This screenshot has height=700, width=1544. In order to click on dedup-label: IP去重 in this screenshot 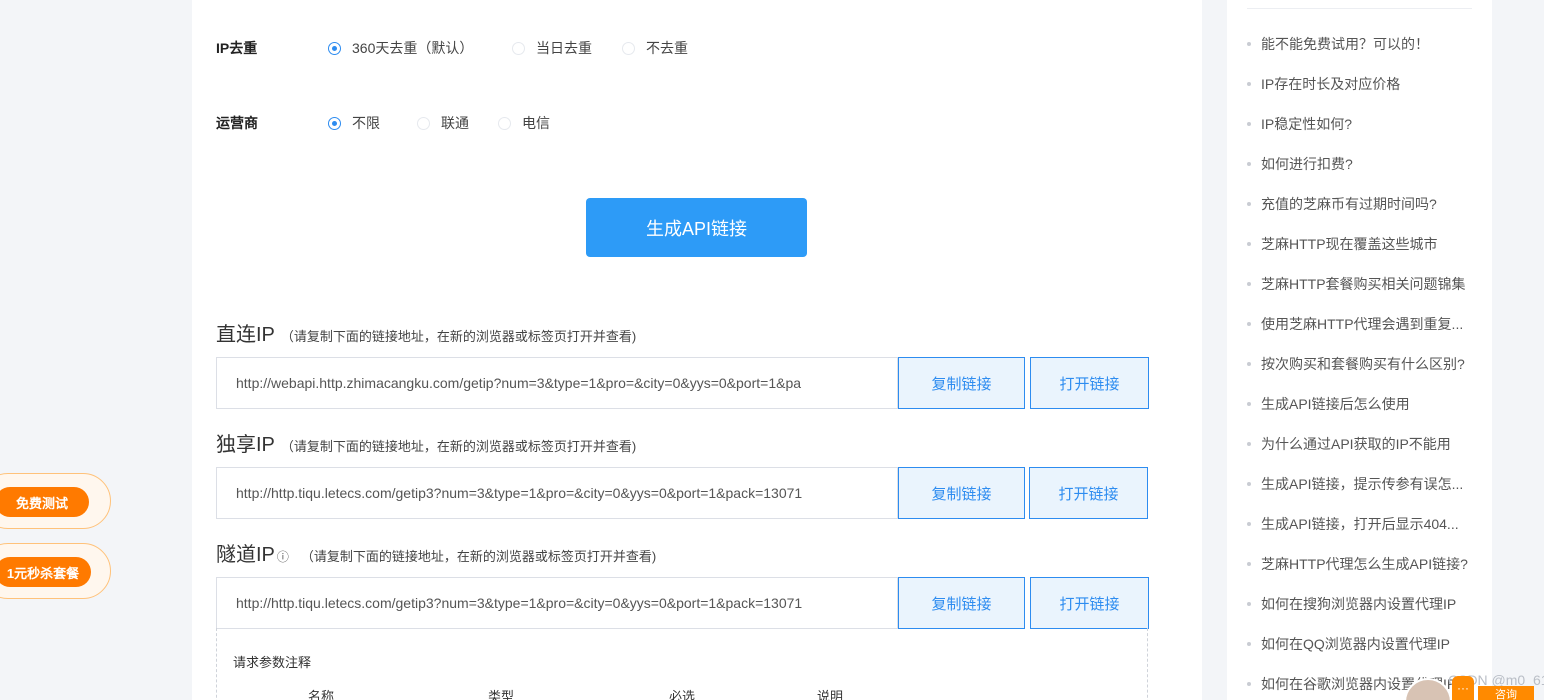, I will do `click(237, 48)`.